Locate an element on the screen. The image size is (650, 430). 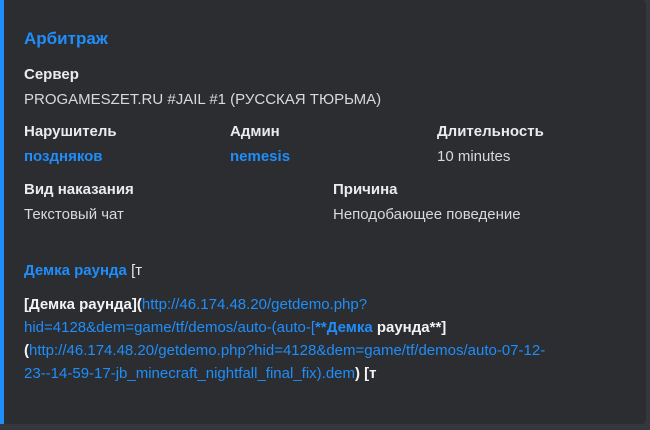
field-value-reason: Неподобающее поведение is located at coordinates (427, 214).